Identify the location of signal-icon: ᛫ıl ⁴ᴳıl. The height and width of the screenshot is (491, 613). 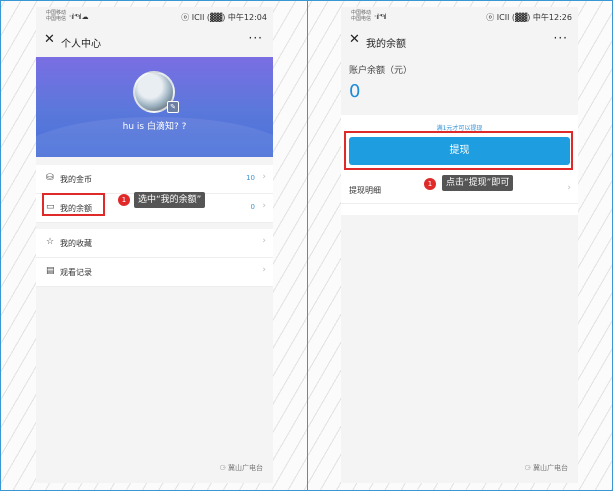
(379, 17).